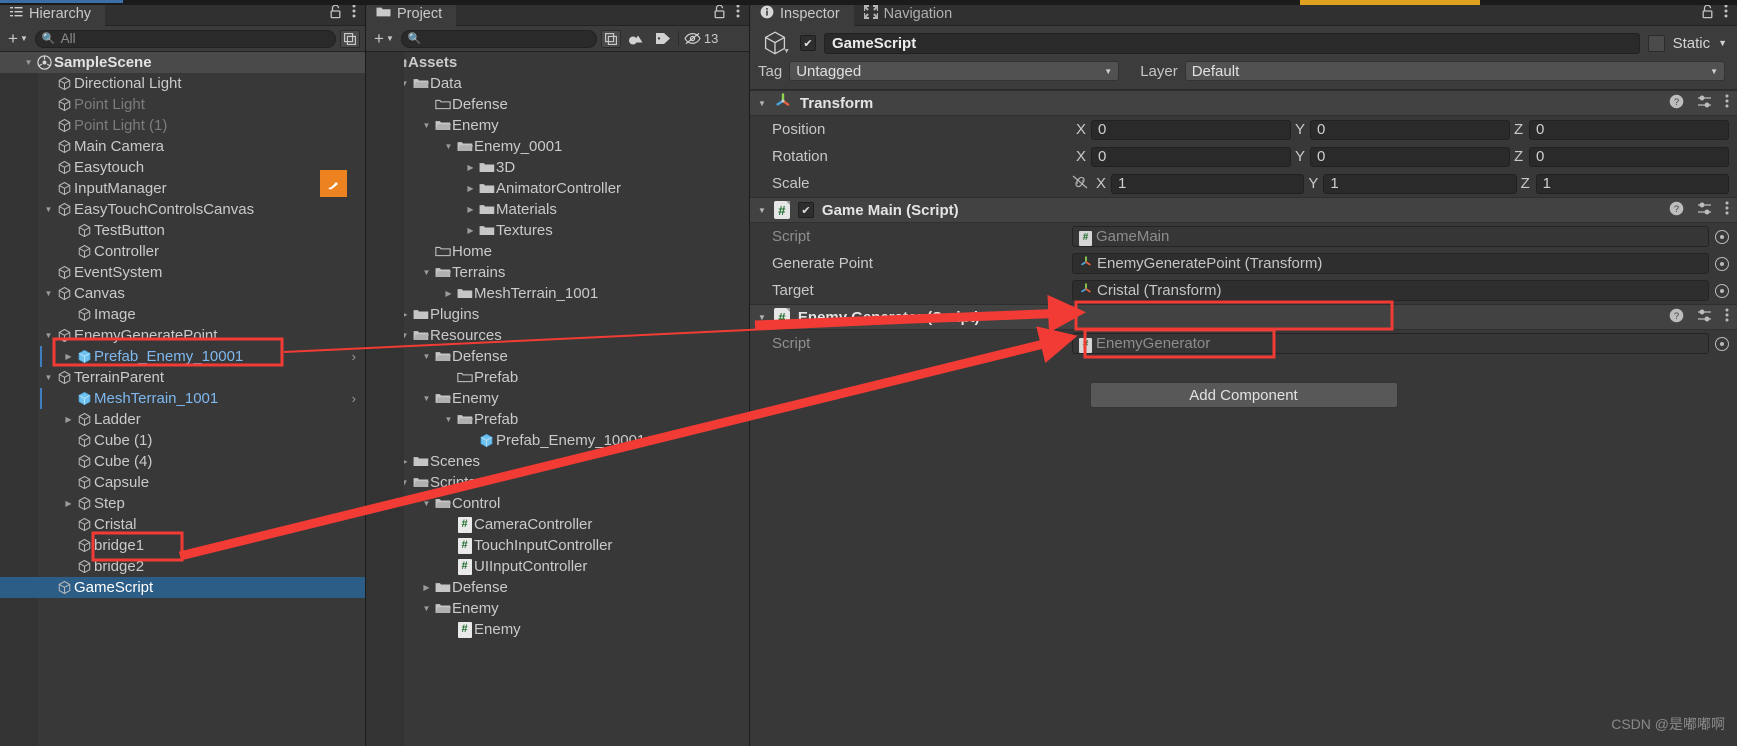  What do you see at coordinates (1243, 317) in the screenshot?
I see `component-header-enemy-generator-script: ▼ # Enemy Generator (Script)?` at bounding box center [1243, 317].